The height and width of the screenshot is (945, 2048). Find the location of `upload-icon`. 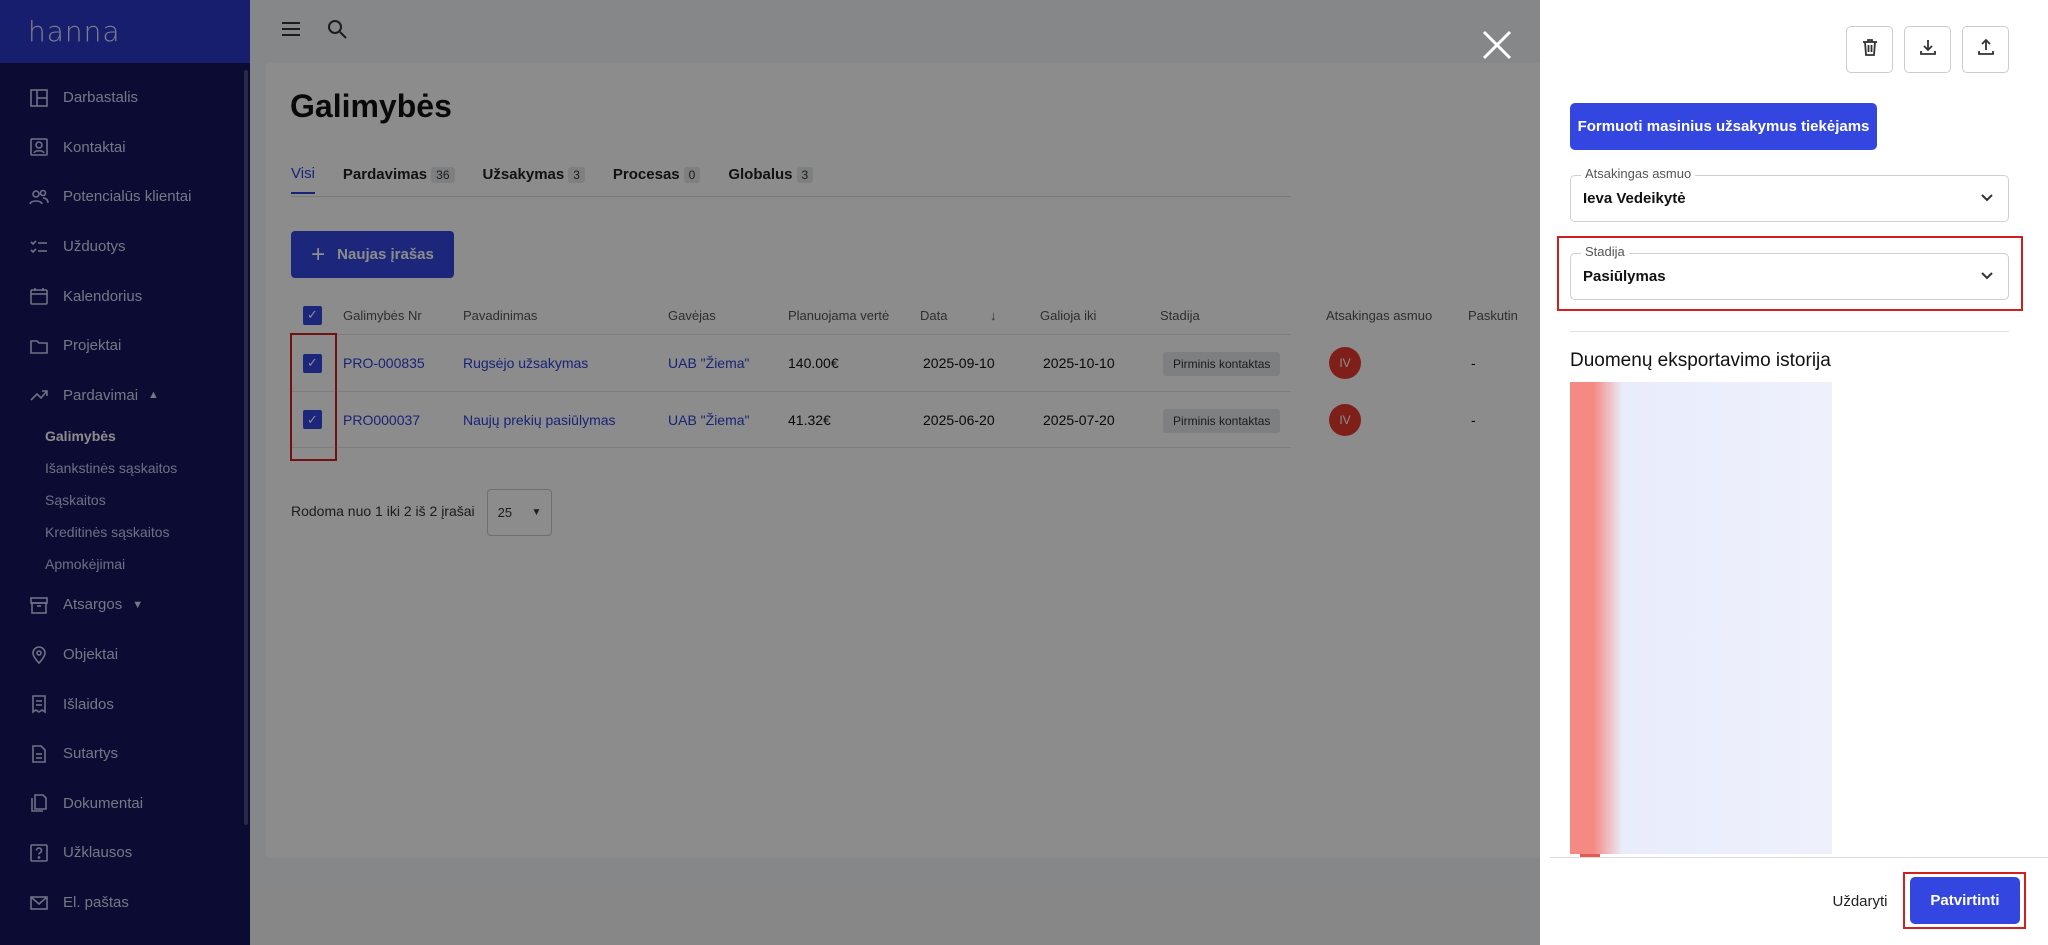

upload-icon is located at coordinates (1986, 49).